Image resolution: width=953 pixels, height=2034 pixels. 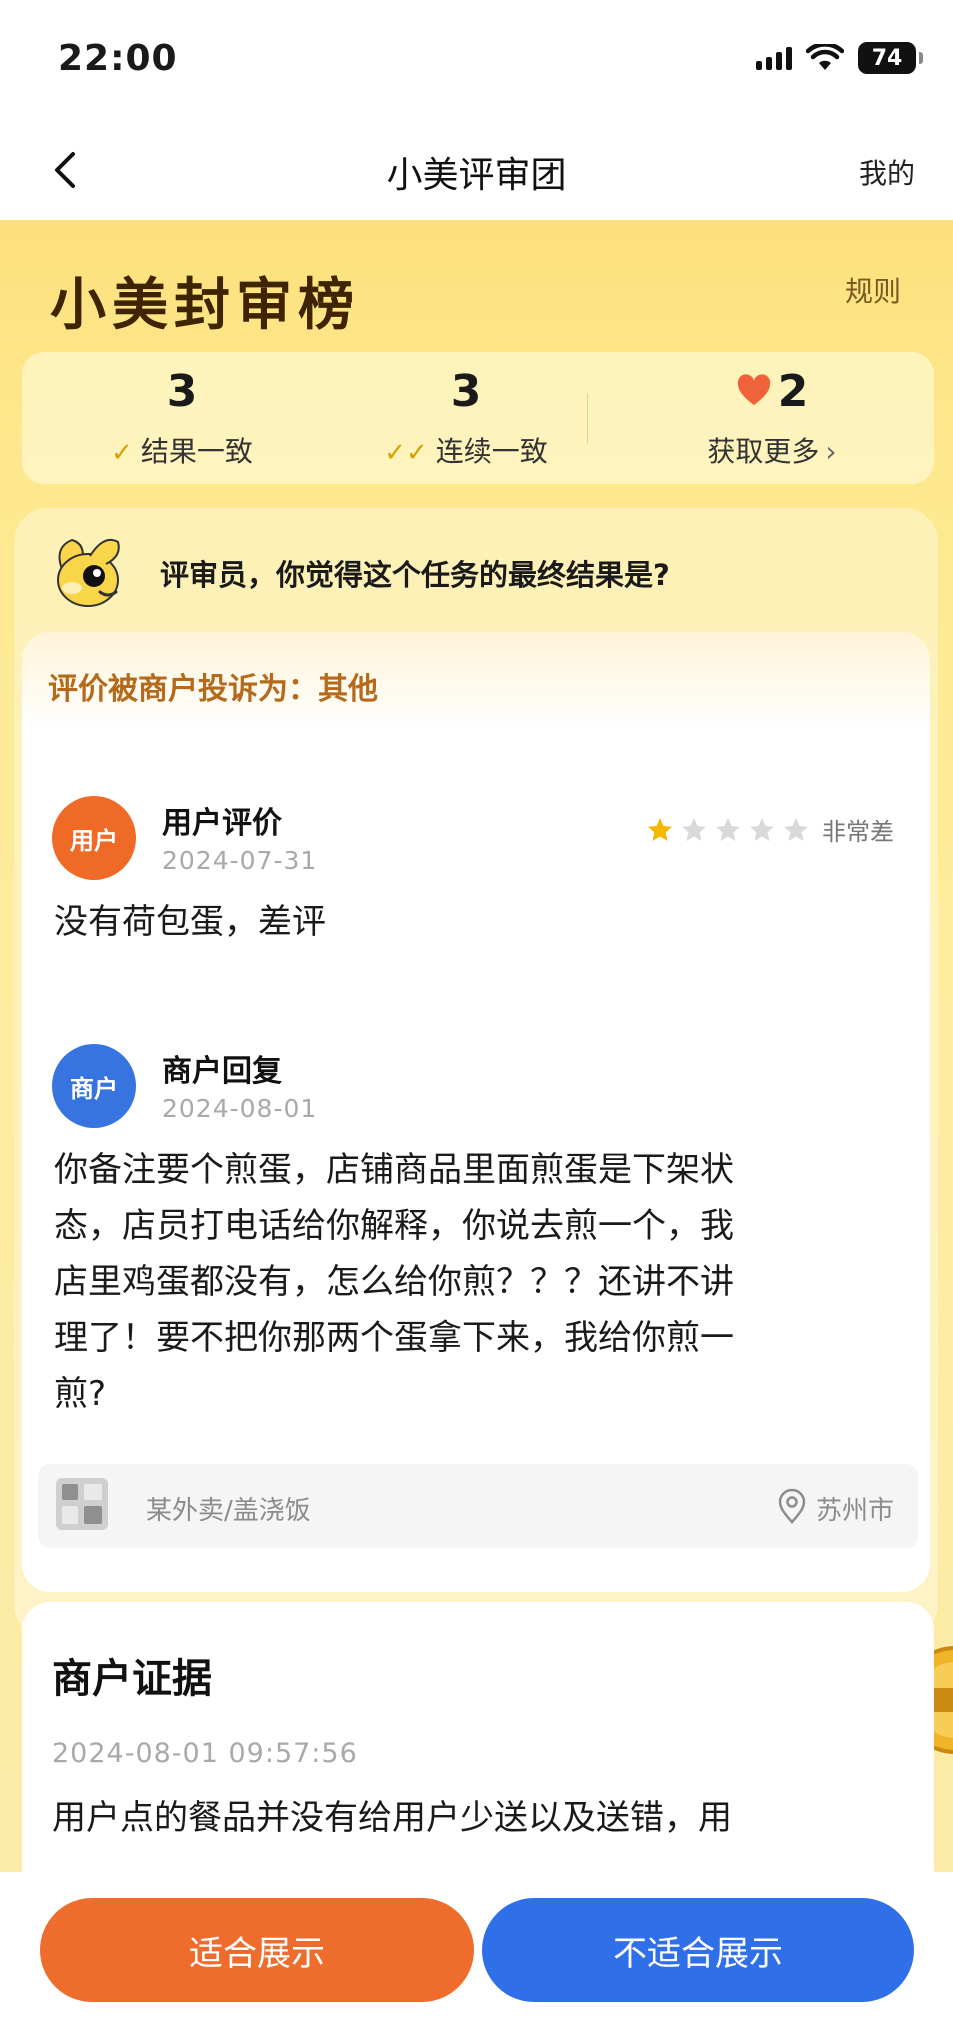 I want to click on action-bar: 适合展示 不适合展示, so click(x=476, y=1953).